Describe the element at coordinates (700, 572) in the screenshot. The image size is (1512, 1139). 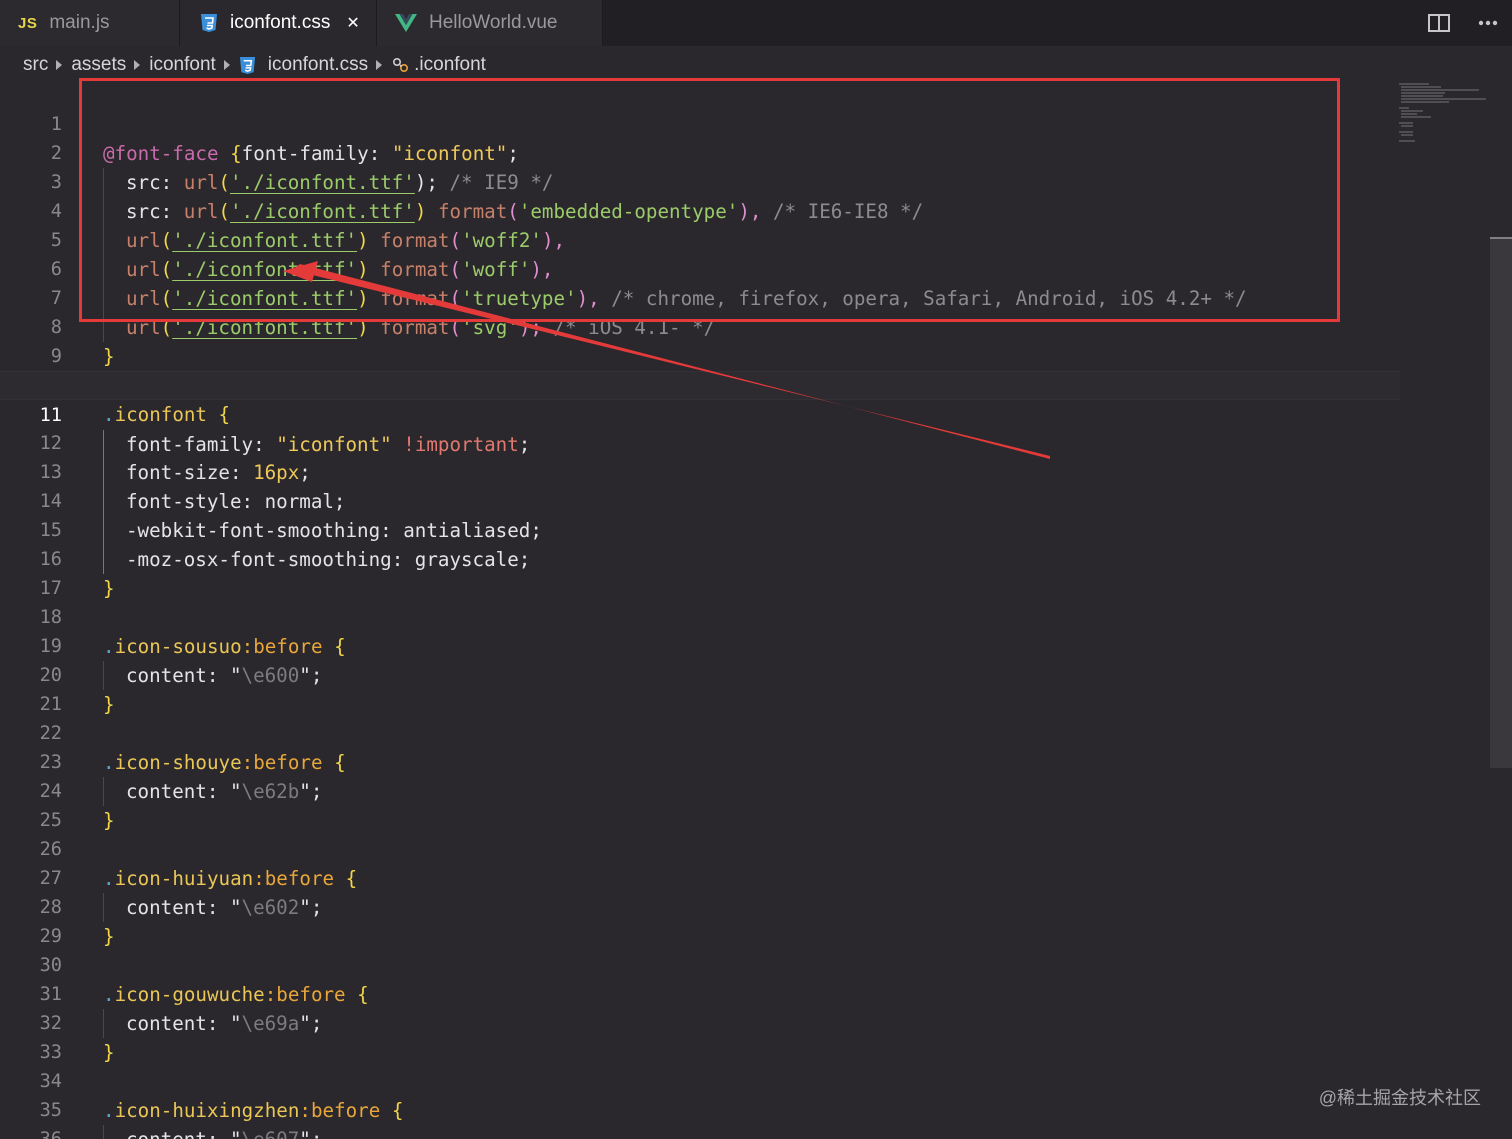
I see `code-line: 17` at that location.